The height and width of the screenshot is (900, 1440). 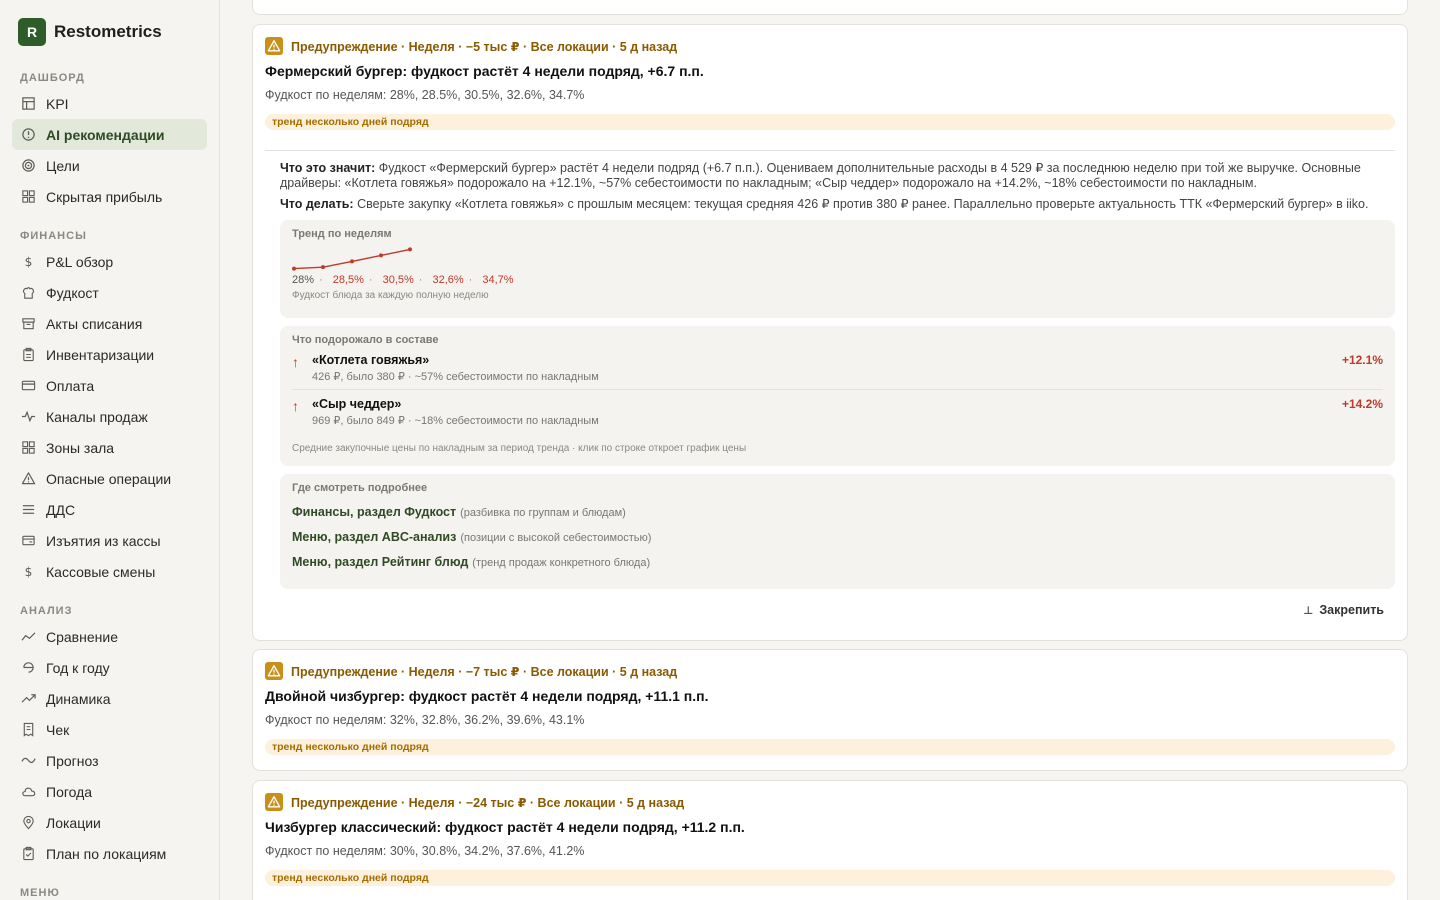 I want to click on sidebar-item: Инвентаризации, so click(x=109, y=354).